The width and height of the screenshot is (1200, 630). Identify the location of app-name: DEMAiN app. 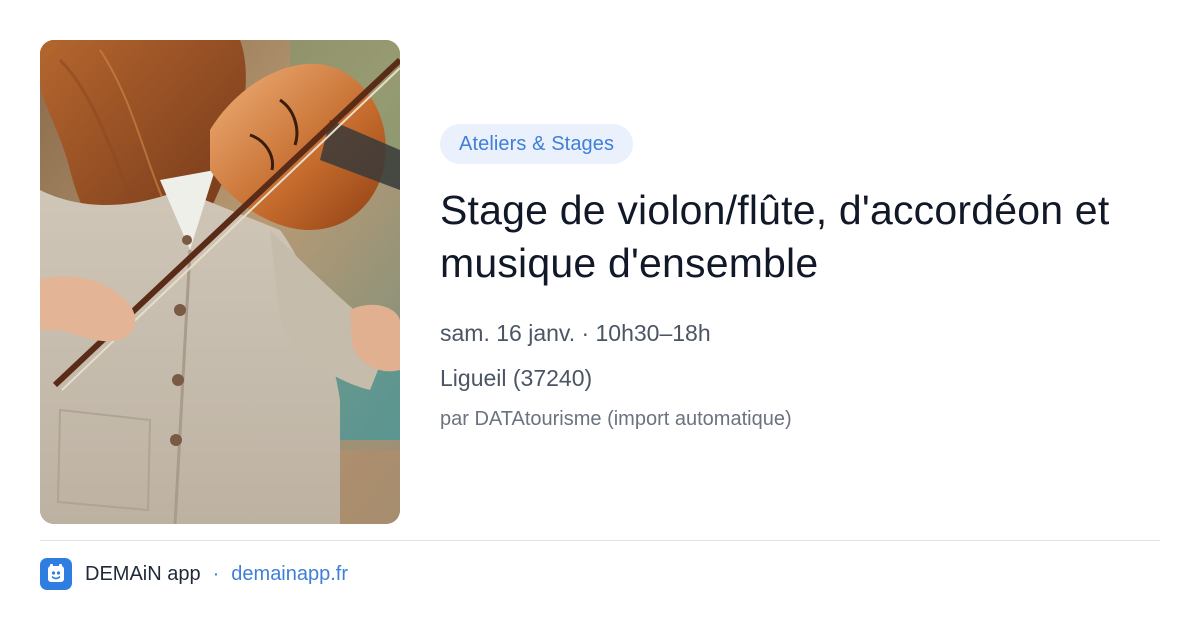
(143, 573).